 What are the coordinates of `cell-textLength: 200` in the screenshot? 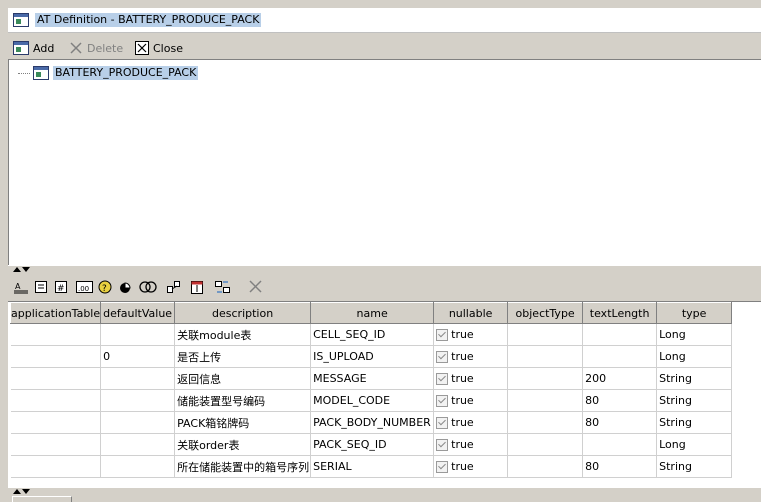 It's located at (620, 378).